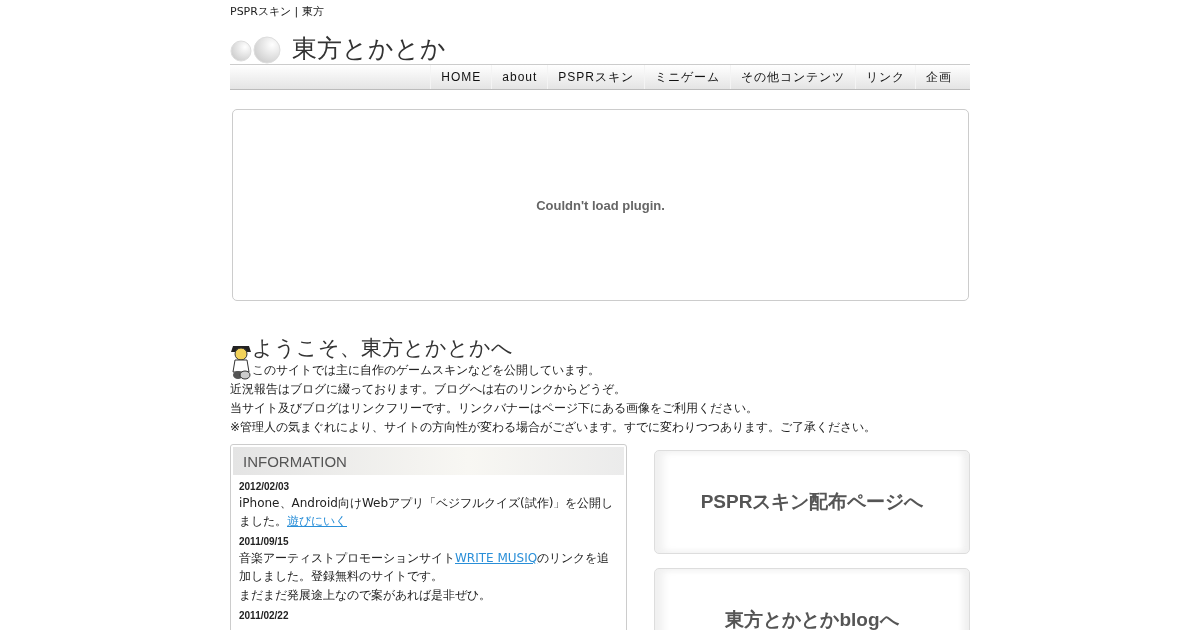 This screenshot has width=1200, height=630. I want to click on entry-text: まだまだ発展途上なので案があれば是非ぜひ。, so click(365, 595).